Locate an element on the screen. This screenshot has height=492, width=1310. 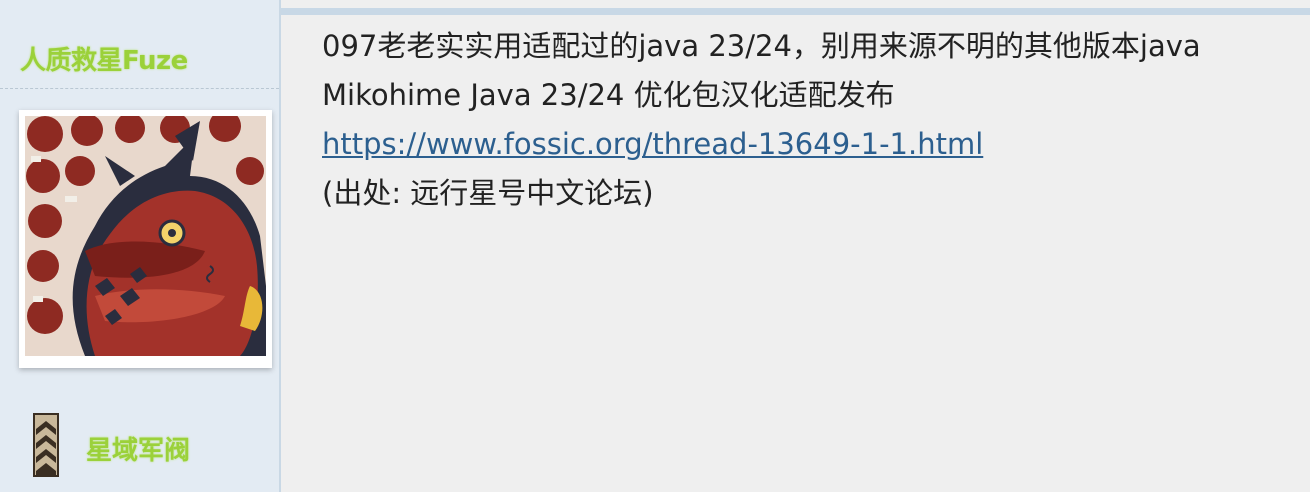
post-header-bar is located at coordinates (795, 11).